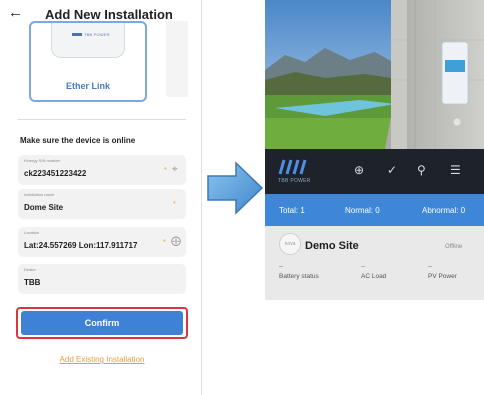  I want to click on field-label: Location, so click(32, 232).